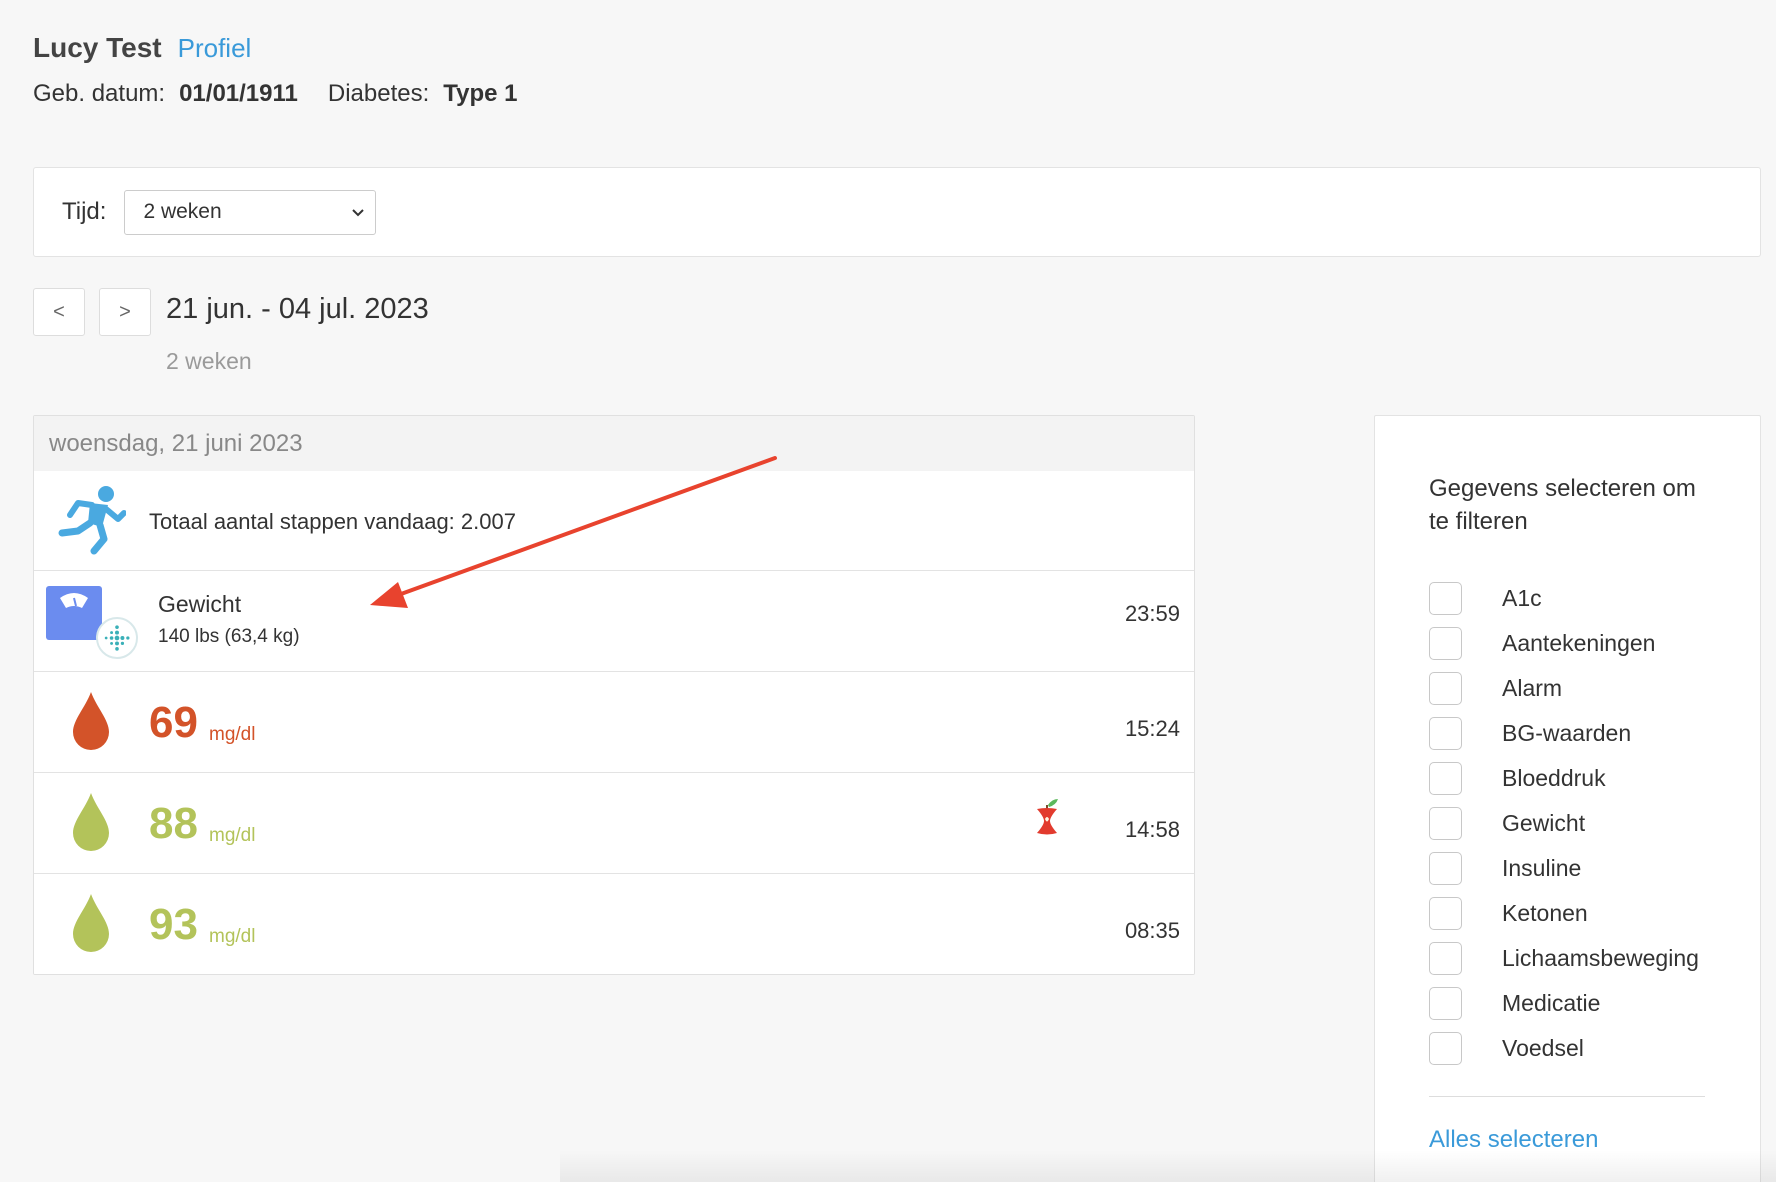  Describe the element at coordinates (173, 924) in the screenshot. I see `bg-value: 93` at that location.